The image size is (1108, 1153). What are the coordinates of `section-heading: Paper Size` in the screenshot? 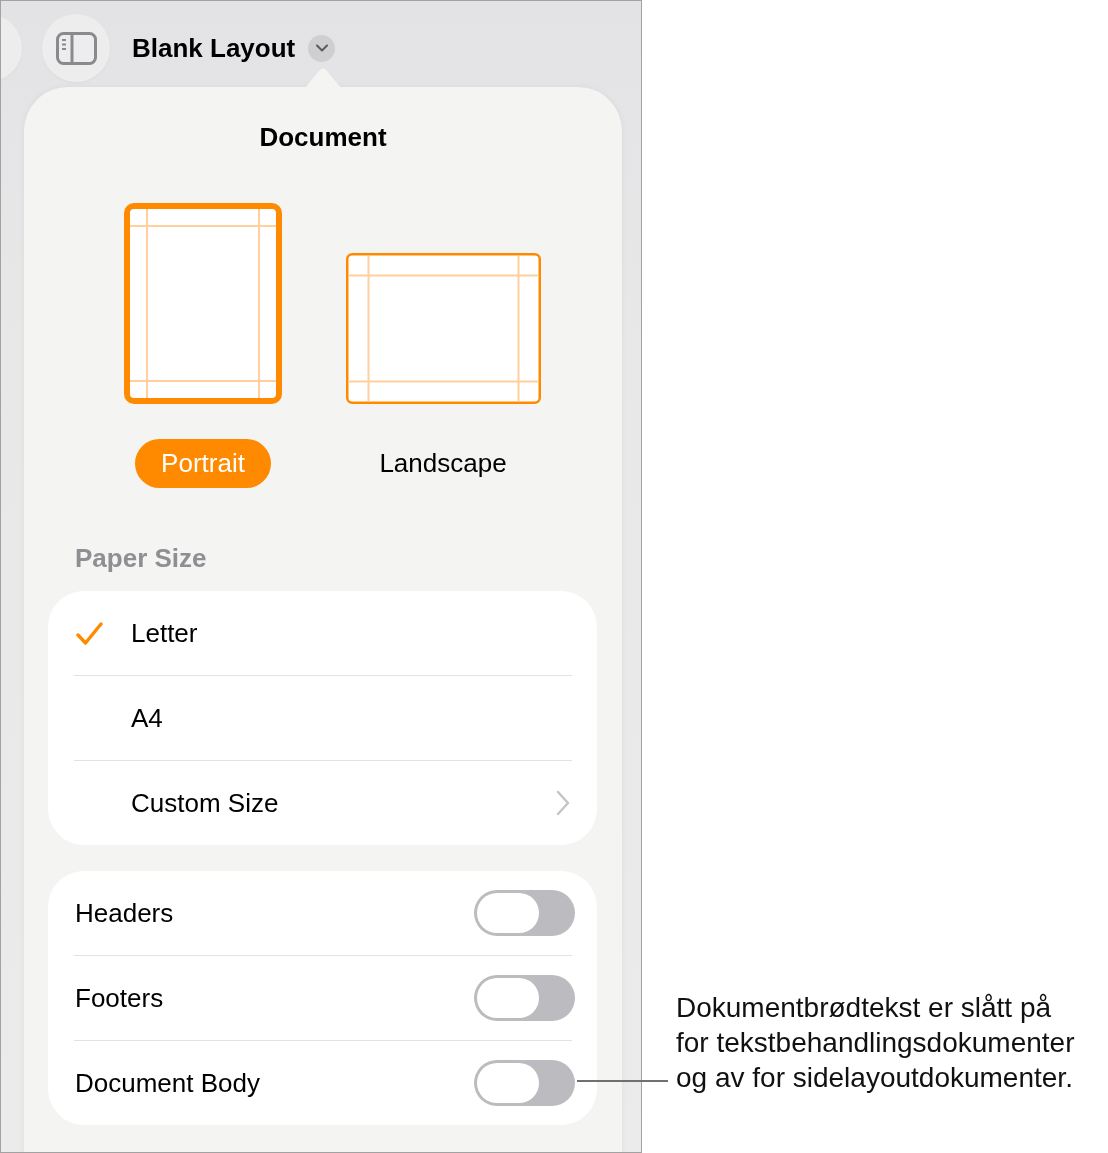 It's located at (141, 558).